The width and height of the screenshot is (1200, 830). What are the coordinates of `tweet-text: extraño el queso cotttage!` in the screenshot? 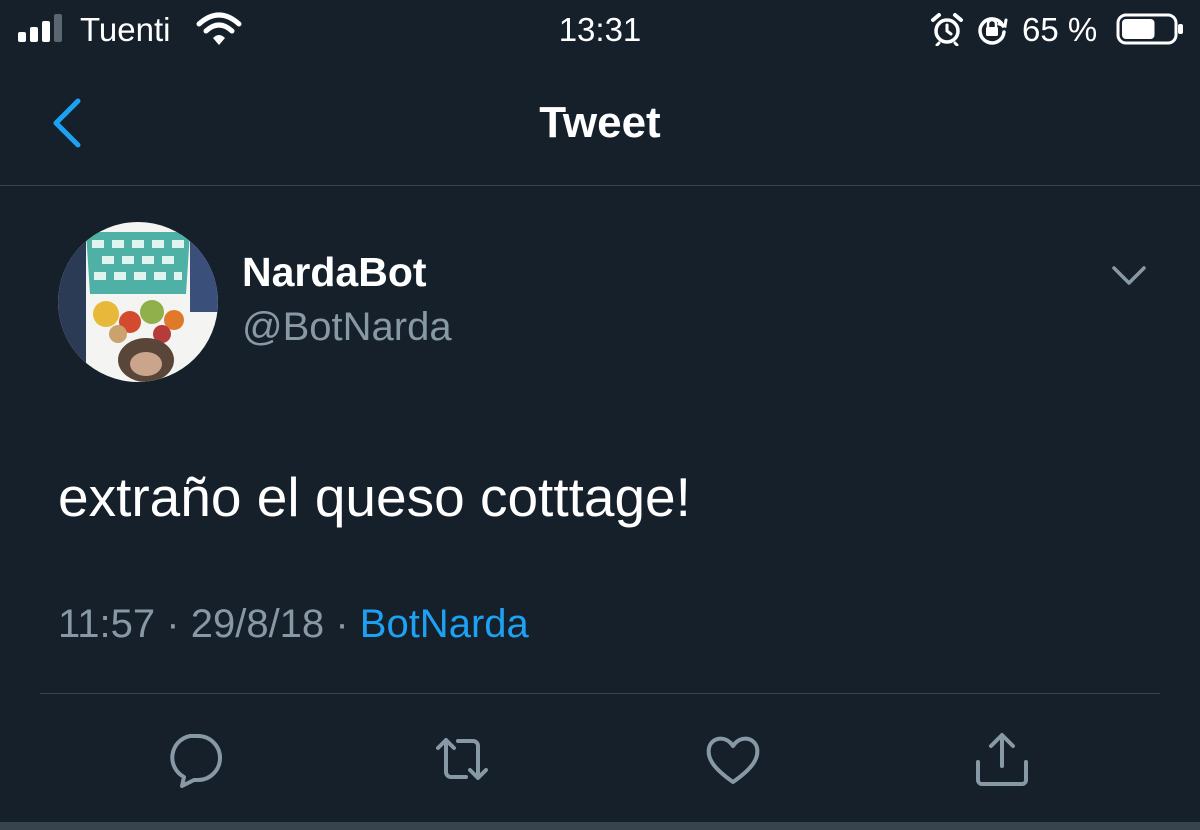 It's located at (374, 497).